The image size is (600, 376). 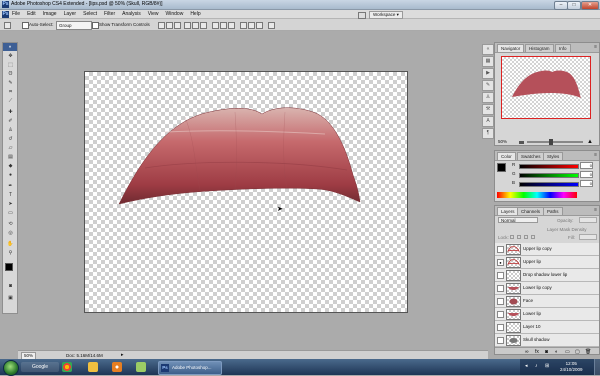 What do you see at coordinates (10, 101) in the screenshot?
I see `eyedropper-tool-icon: ⟋` at bounding box center [10, 101].